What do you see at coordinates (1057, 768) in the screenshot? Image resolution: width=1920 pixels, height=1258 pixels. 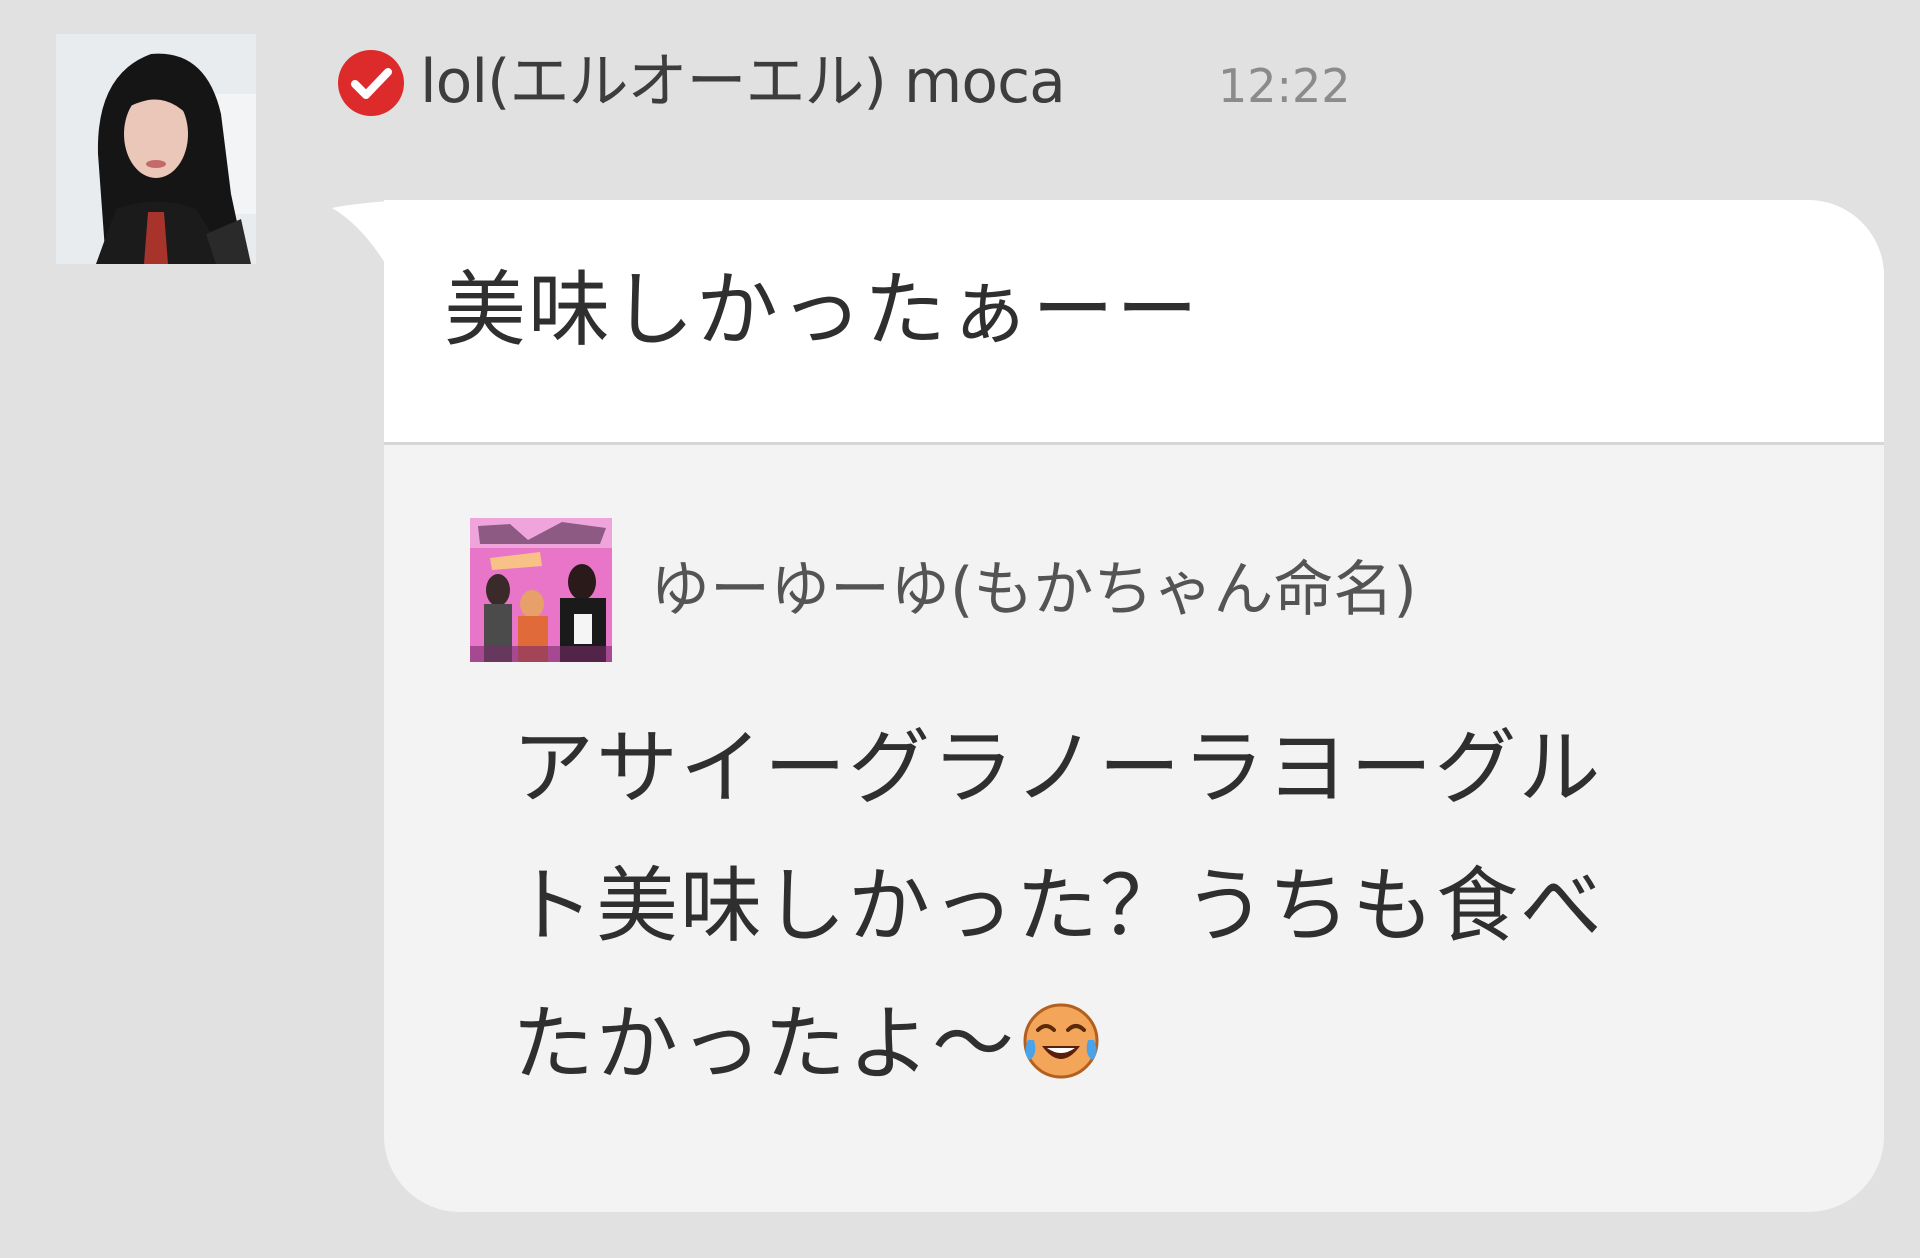 I see `quoted-line: アサイーグラノーラヨーグル` at bounding box center [1057, 768].